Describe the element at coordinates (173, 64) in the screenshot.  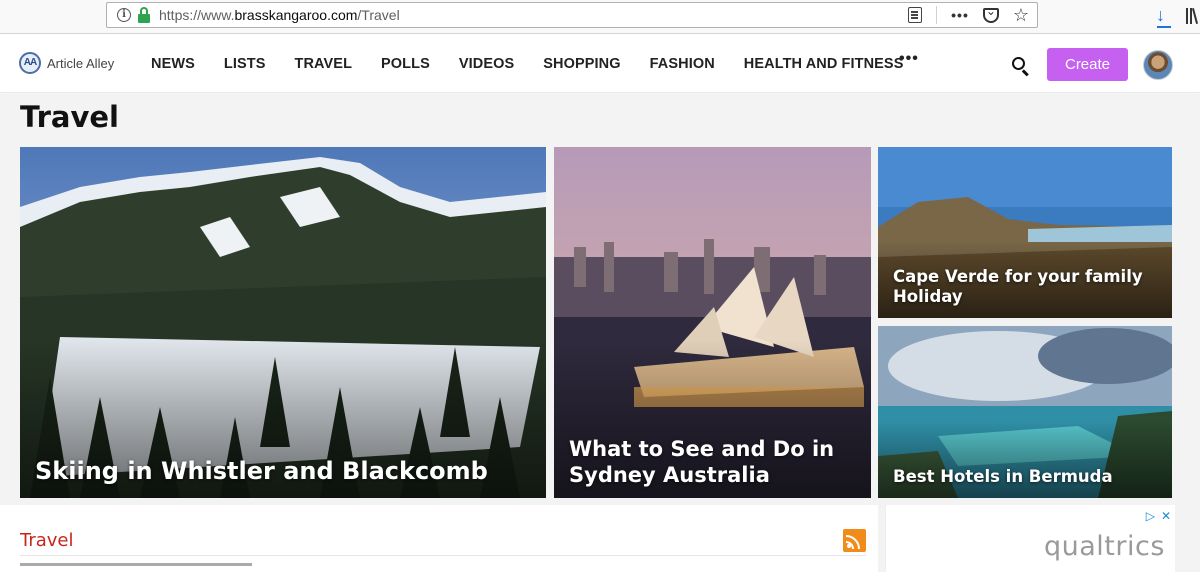
I see `nav-item-news: NEWS` at that location.